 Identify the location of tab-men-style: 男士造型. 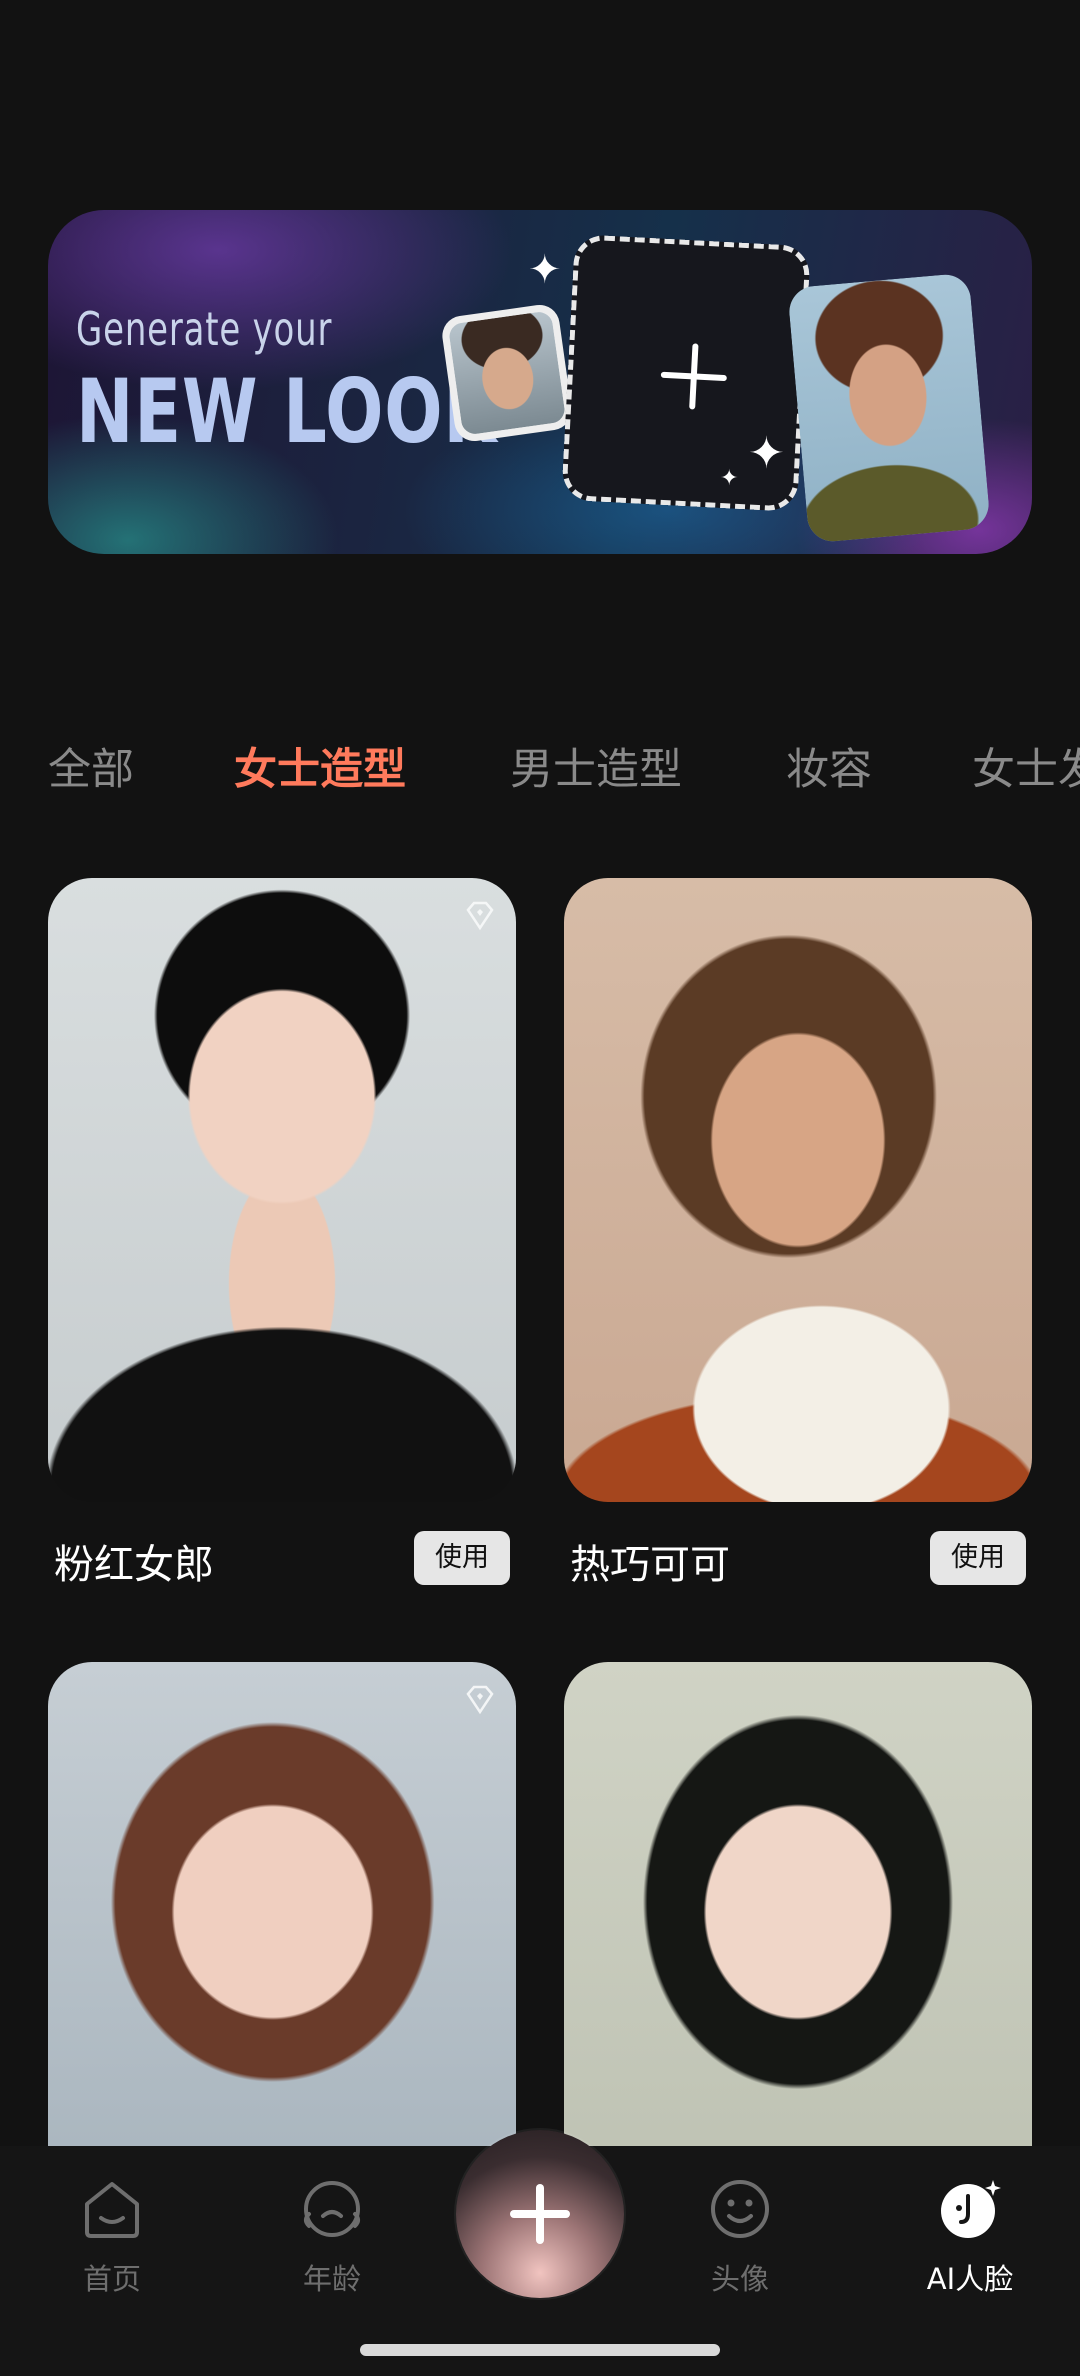
(596, 766).